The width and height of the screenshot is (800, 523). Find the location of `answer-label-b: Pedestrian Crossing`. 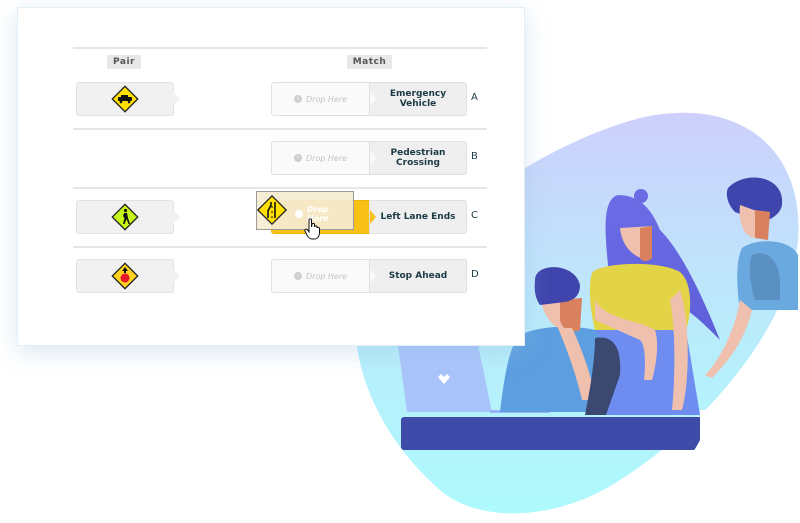

answer-label-b: Pedestrian Crossing is located at coordinates (418, 158).